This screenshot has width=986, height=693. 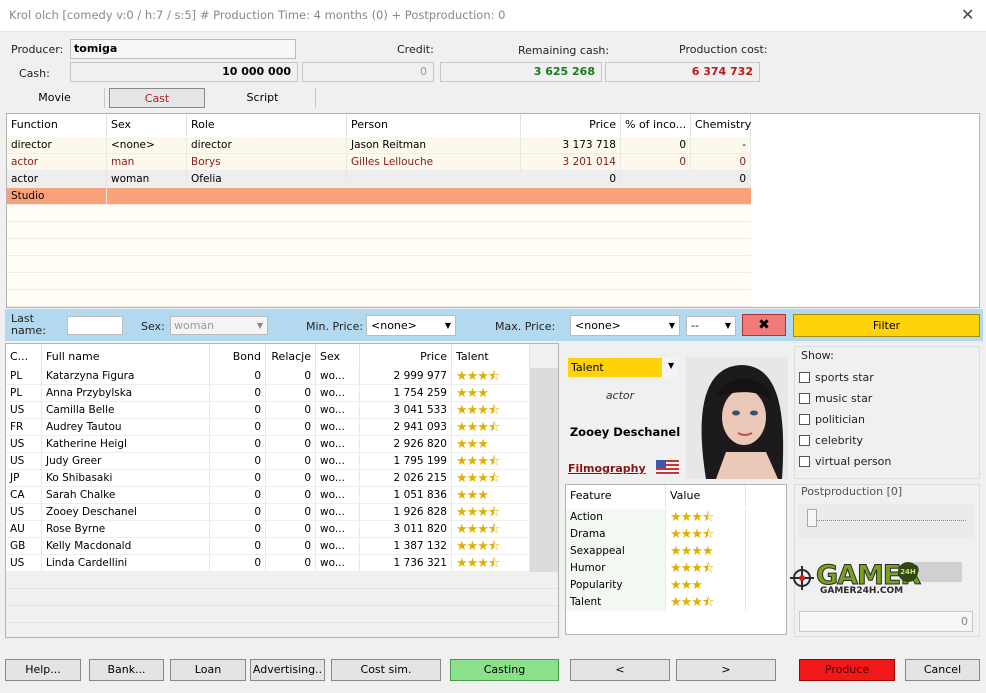 What do you see at coordinates (847, 670) in the screenshot?
I see `produce-button: Produce` at bounding box center [847, 670].